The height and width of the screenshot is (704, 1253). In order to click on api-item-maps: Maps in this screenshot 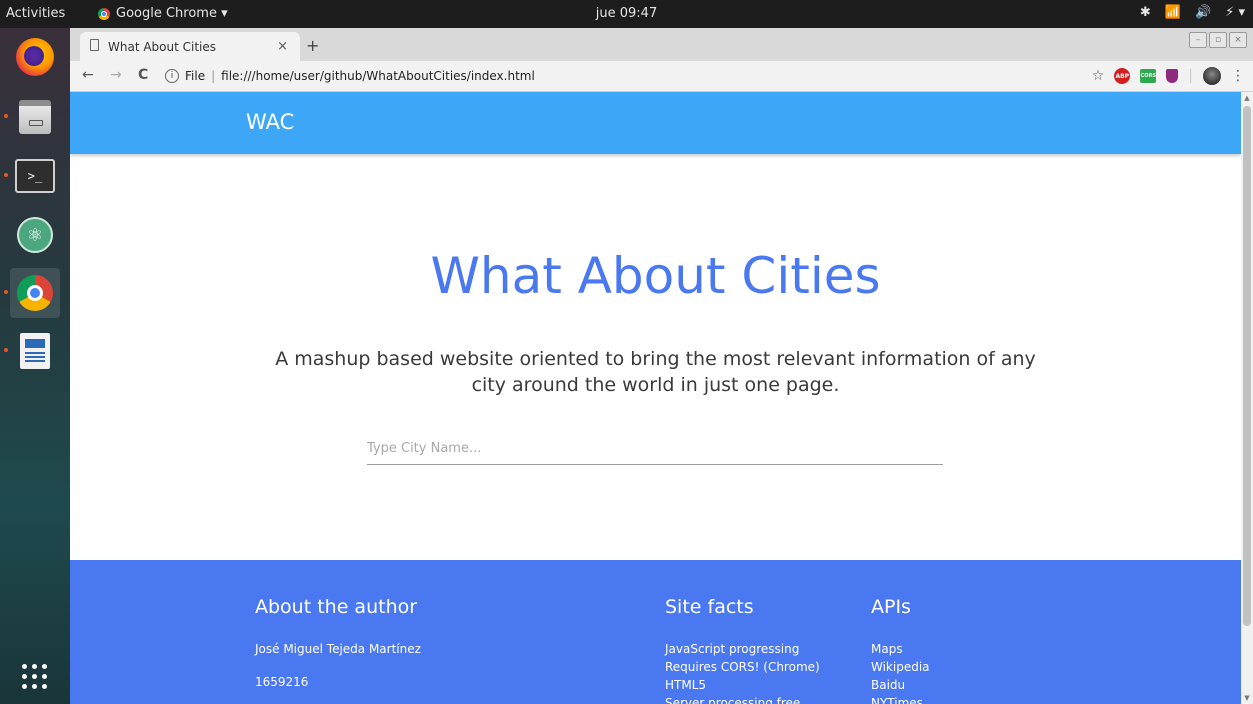, I will do `click(900, 649)`.